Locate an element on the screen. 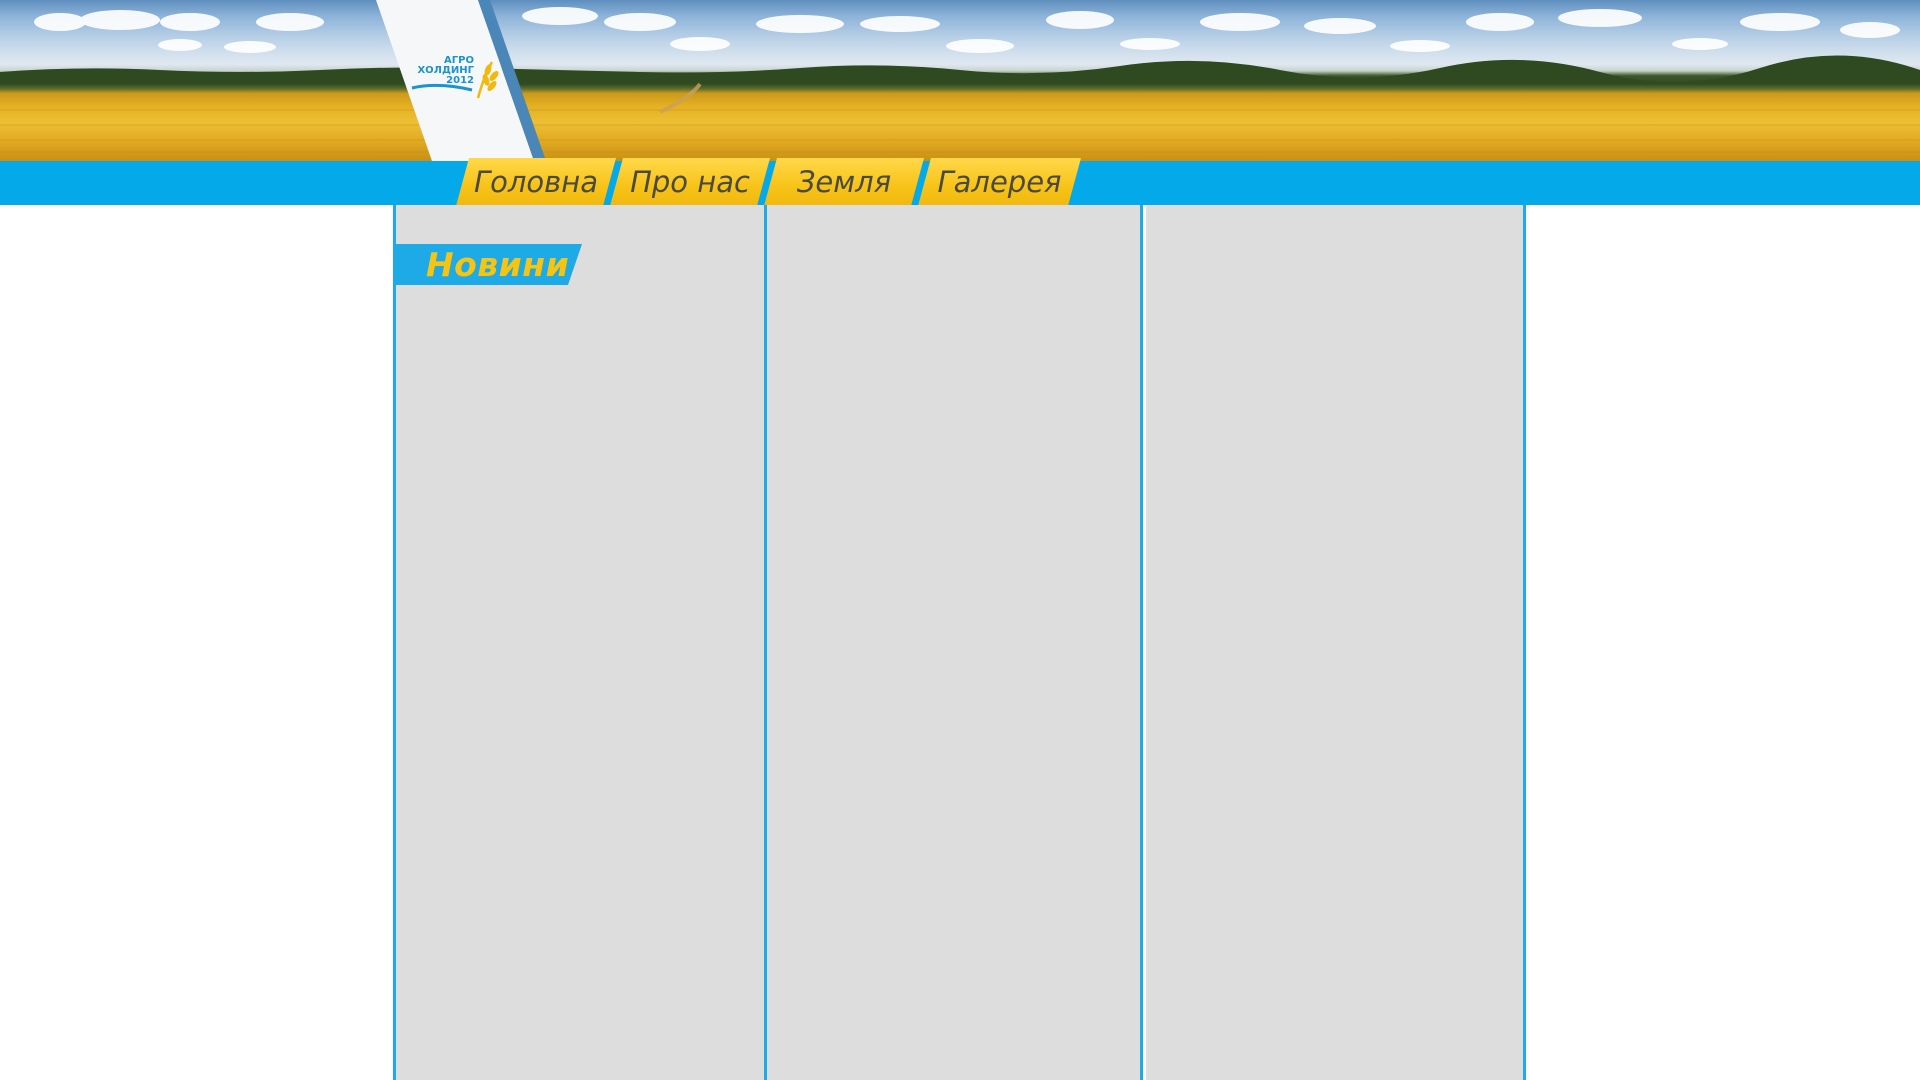  nav-item-label: Про нас is located at coordinates (690, 182).